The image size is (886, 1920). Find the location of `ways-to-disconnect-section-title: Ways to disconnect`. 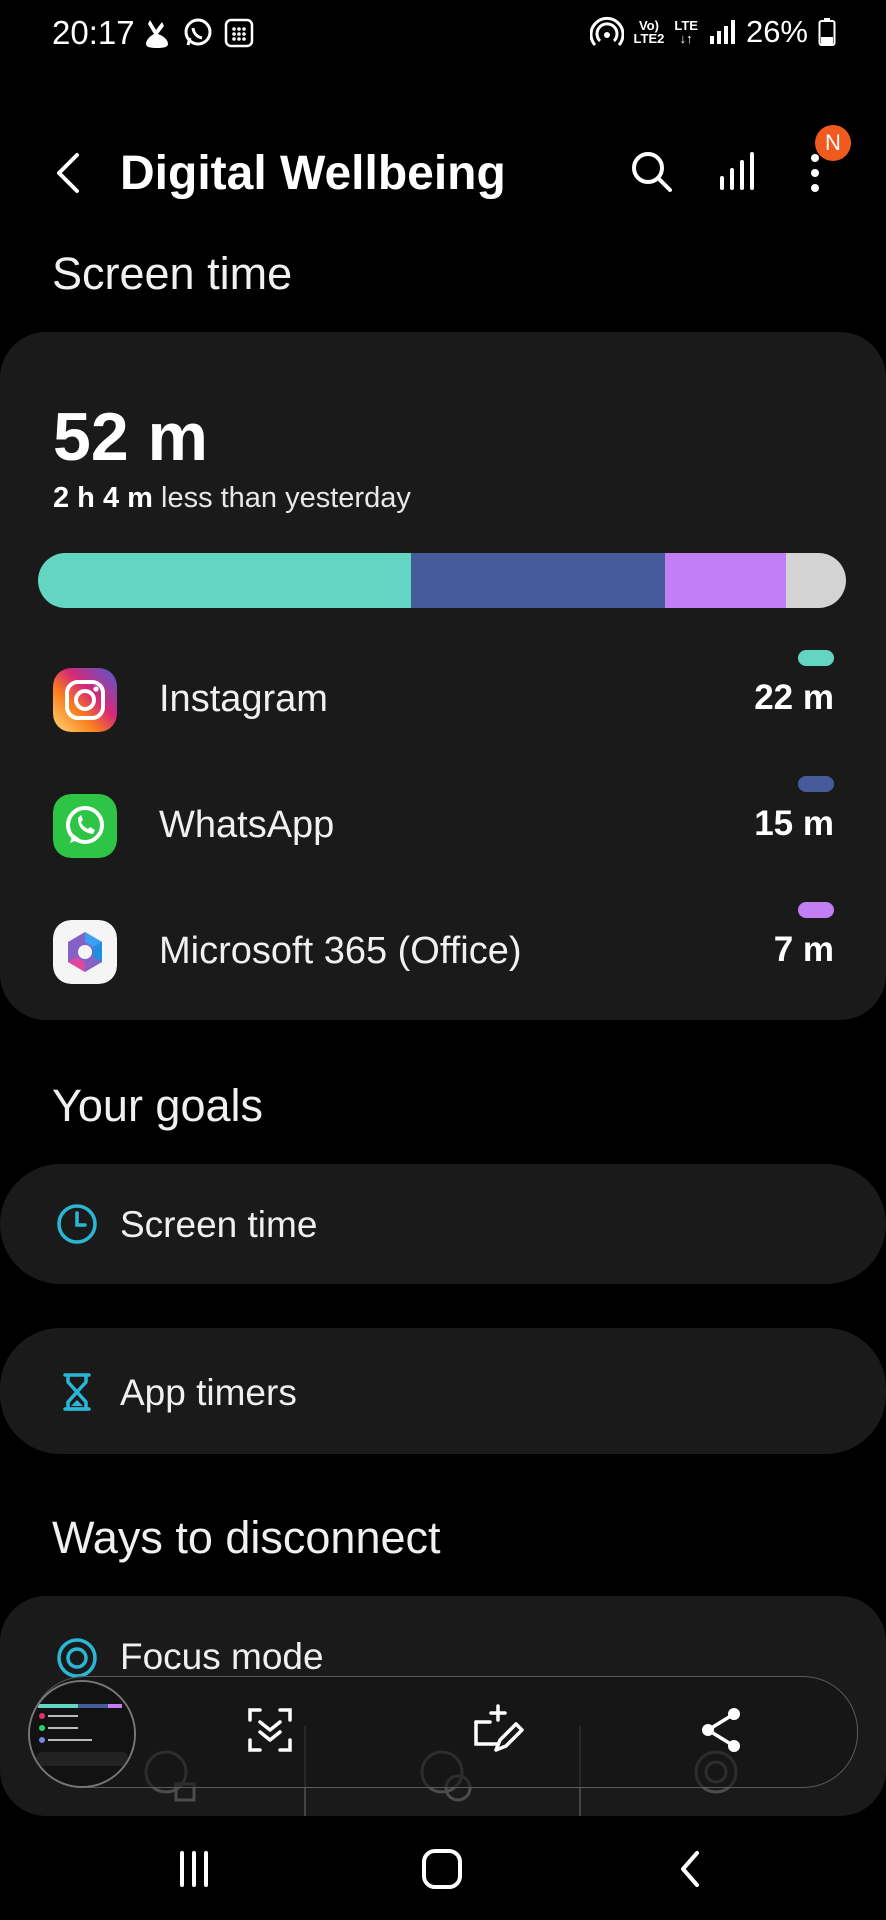

ways-to-disconnect-section-title: Ways to disconnect is located at coordinates (246, 1537).